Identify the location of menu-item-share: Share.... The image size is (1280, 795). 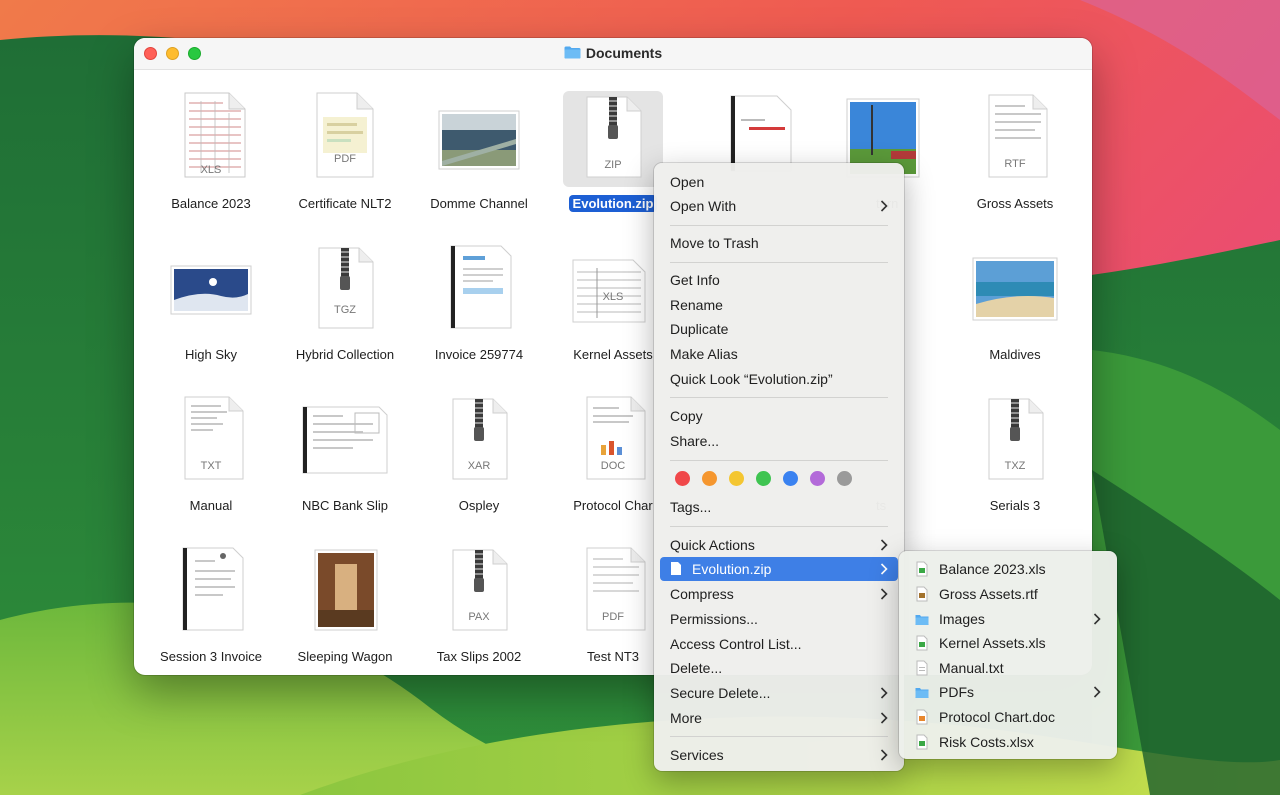
(779, 441).